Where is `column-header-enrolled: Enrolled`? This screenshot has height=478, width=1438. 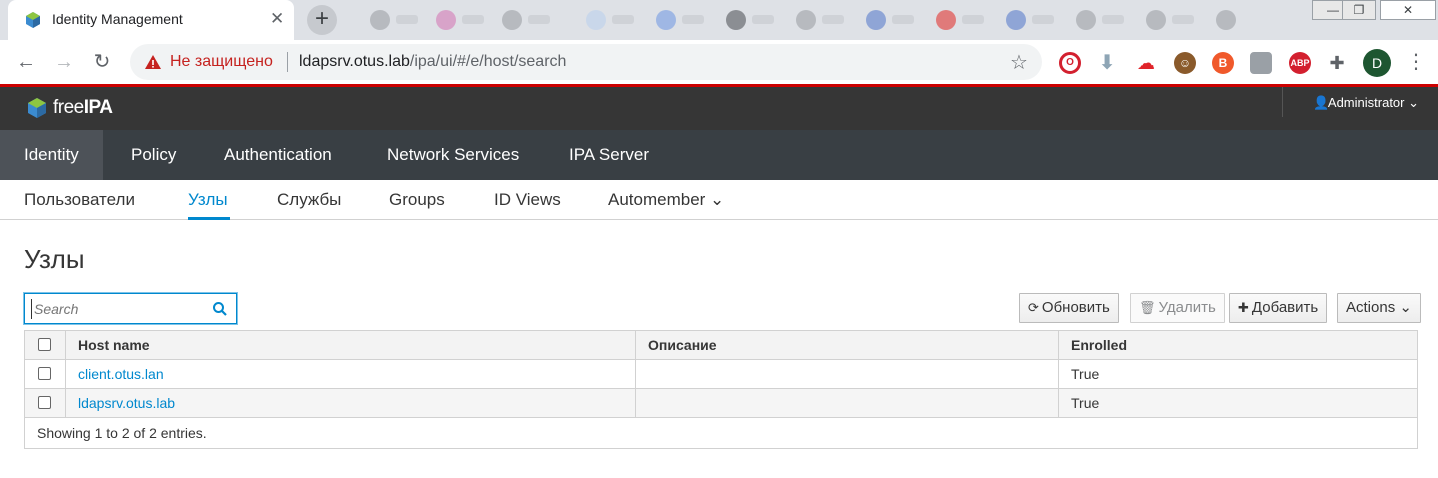 column-header-enrolled: Enrolled is located at coordinates (1099, 345).